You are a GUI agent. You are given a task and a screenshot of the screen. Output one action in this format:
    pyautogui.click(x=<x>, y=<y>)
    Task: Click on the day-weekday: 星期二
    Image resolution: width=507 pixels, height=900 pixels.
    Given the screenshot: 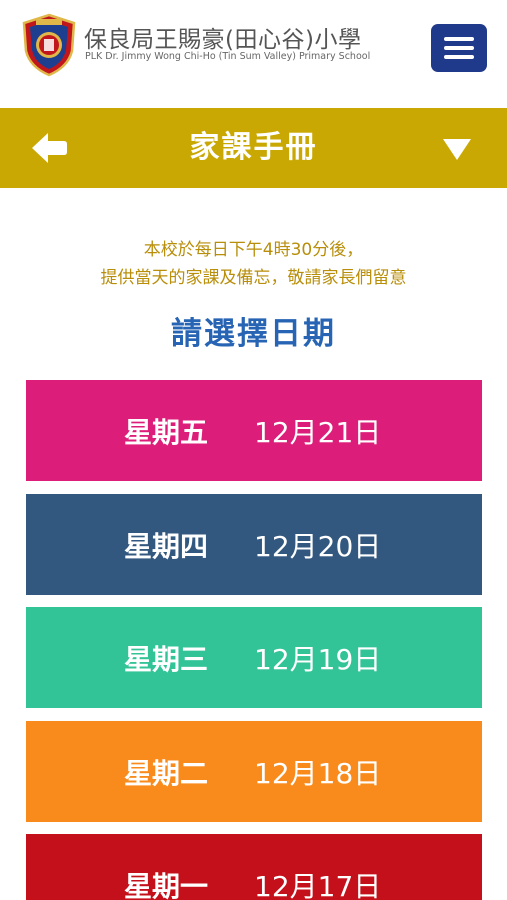 What is the action you would take?
    pyautogui.click(x=166, y=773)
    